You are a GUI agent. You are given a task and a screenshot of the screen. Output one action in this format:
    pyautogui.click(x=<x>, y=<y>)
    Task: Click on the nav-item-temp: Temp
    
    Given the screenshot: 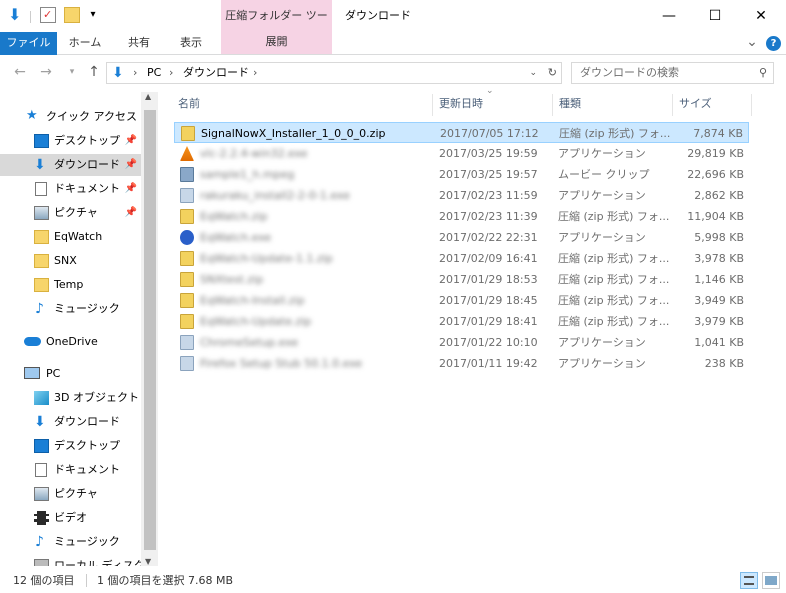 What is the action you would take?
    pyautogui.click(x=70, y=285)
    